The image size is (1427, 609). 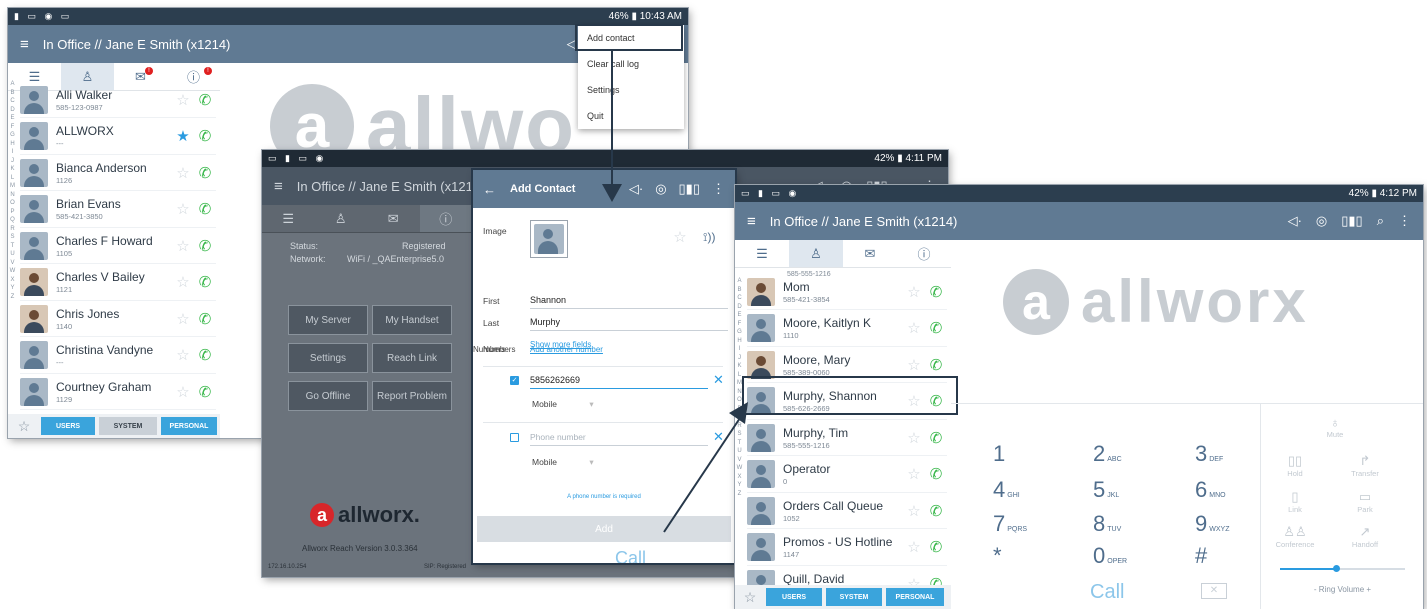 What do you see at coordinates (118, 173) in the screenshot?
I see `contact-row: Bianca Anderson 1126 ☆ ✆` at bounding box center [118, 173].